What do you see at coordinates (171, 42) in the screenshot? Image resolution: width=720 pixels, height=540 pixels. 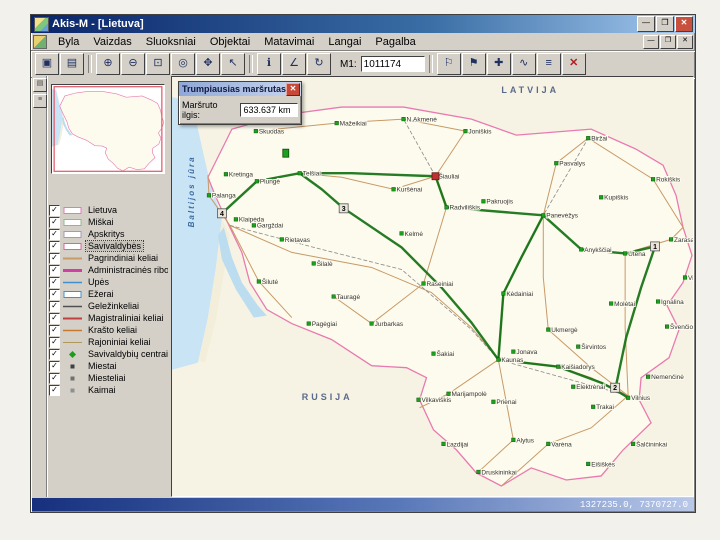 I see `menu-item-sluoksniai: Sluoksniai` at bounding box center [171, 42].